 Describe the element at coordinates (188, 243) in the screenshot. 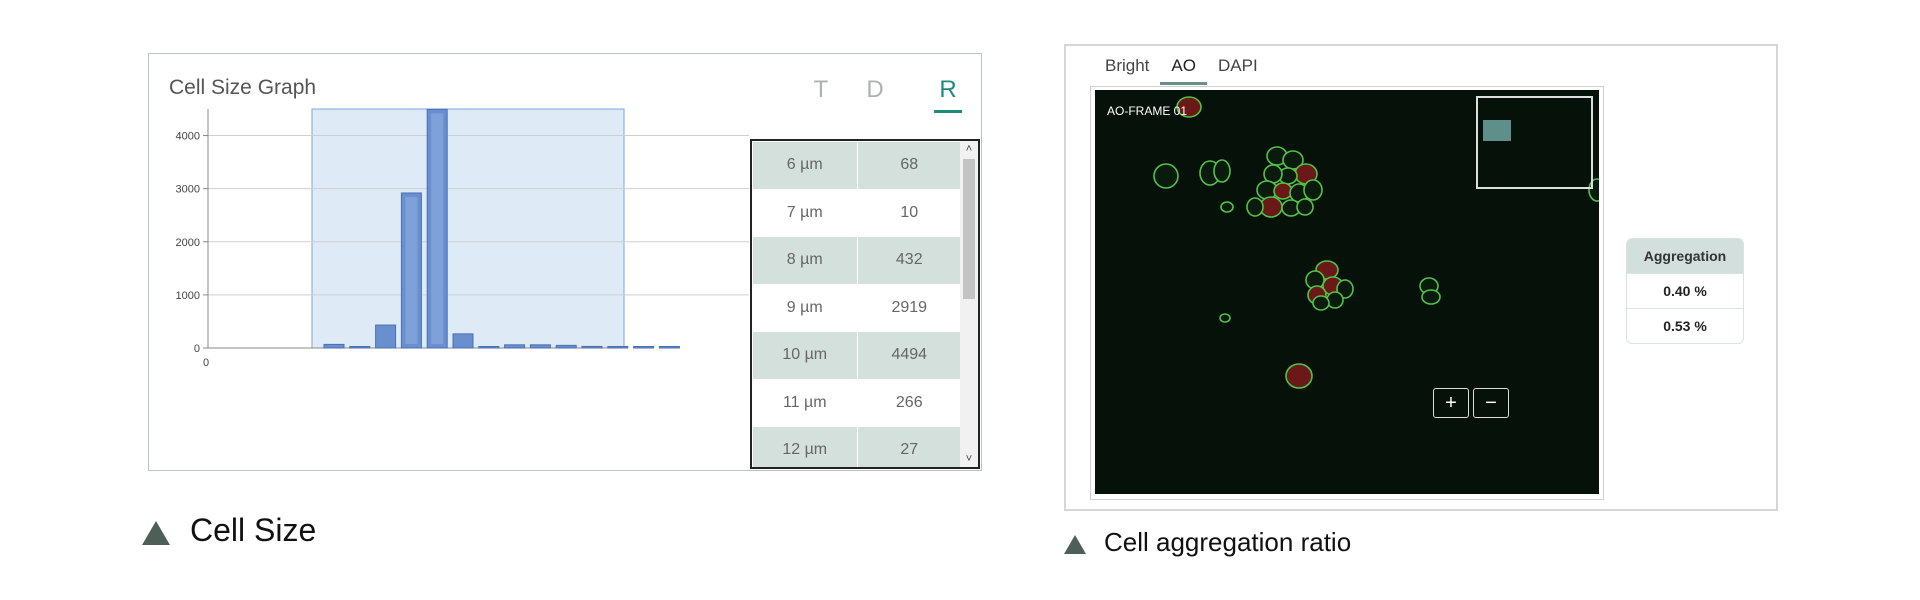

I see `y-tick-label: 2000` at that location.